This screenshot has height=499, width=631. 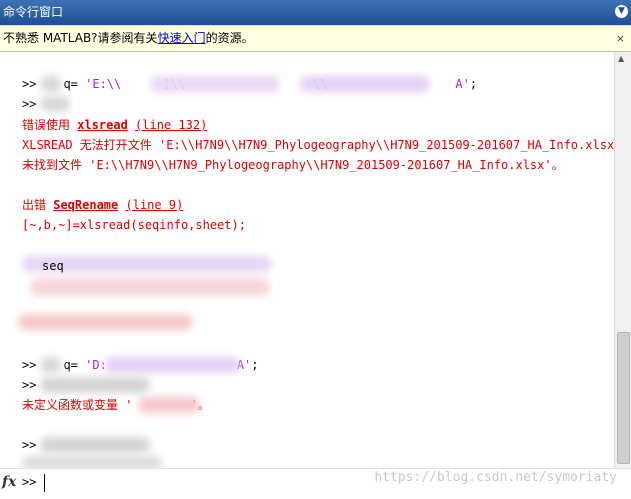 I want to click on window-actions-chevron-icon: ▼, so click(x=621, y=11).